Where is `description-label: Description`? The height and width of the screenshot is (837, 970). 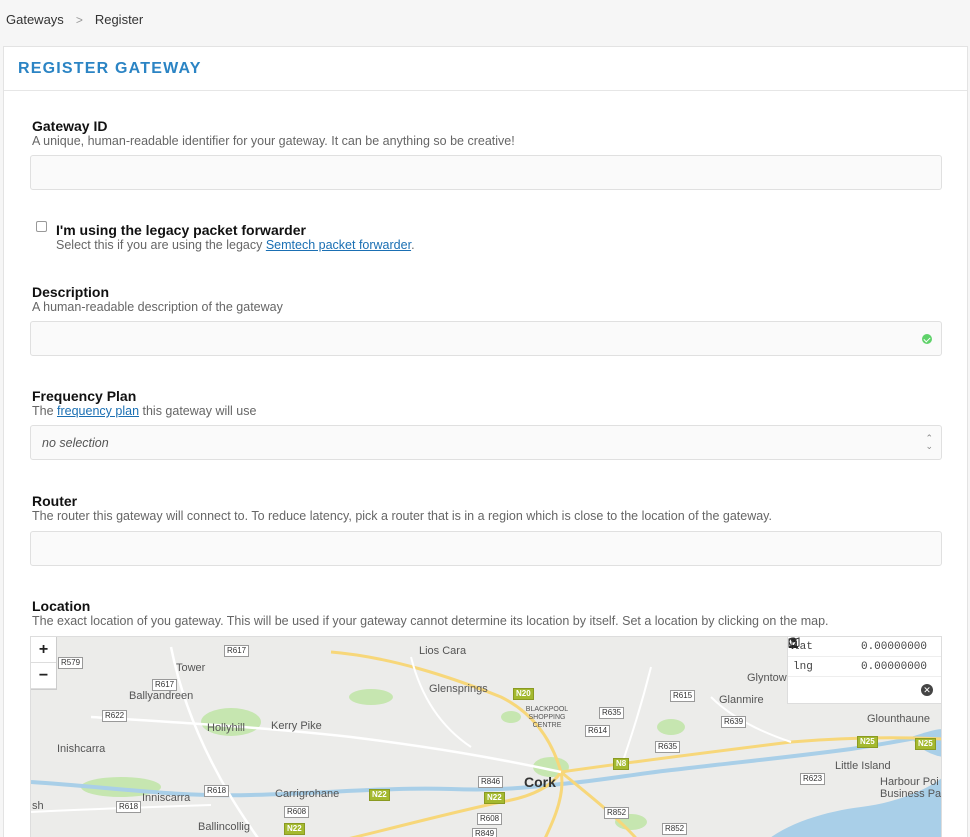
description-label: Description is located at coordinates (71, 292).